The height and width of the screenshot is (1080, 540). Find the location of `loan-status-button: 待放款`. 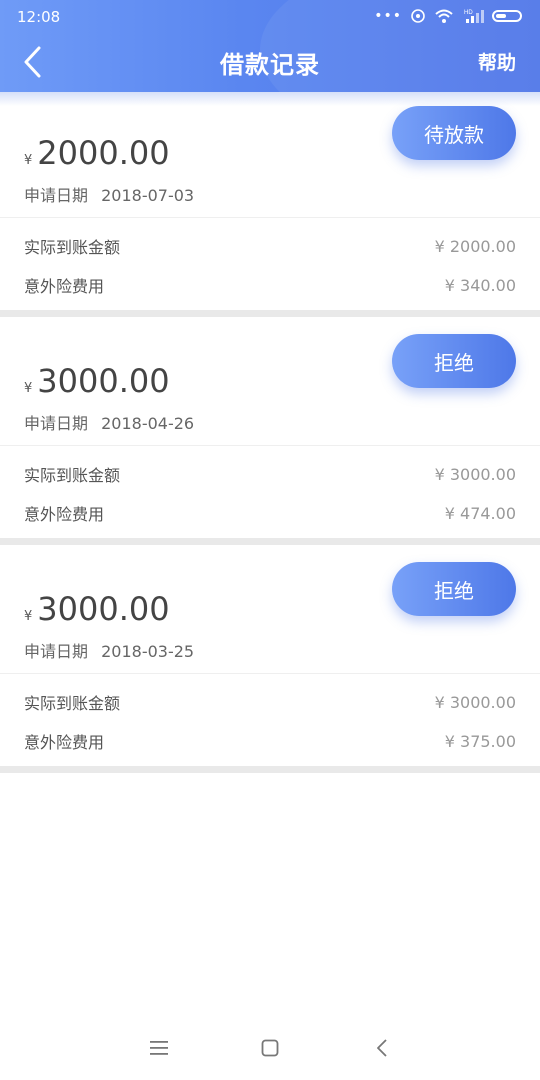

loan-status-button: 待放款 is located at coordinates (454, 133).